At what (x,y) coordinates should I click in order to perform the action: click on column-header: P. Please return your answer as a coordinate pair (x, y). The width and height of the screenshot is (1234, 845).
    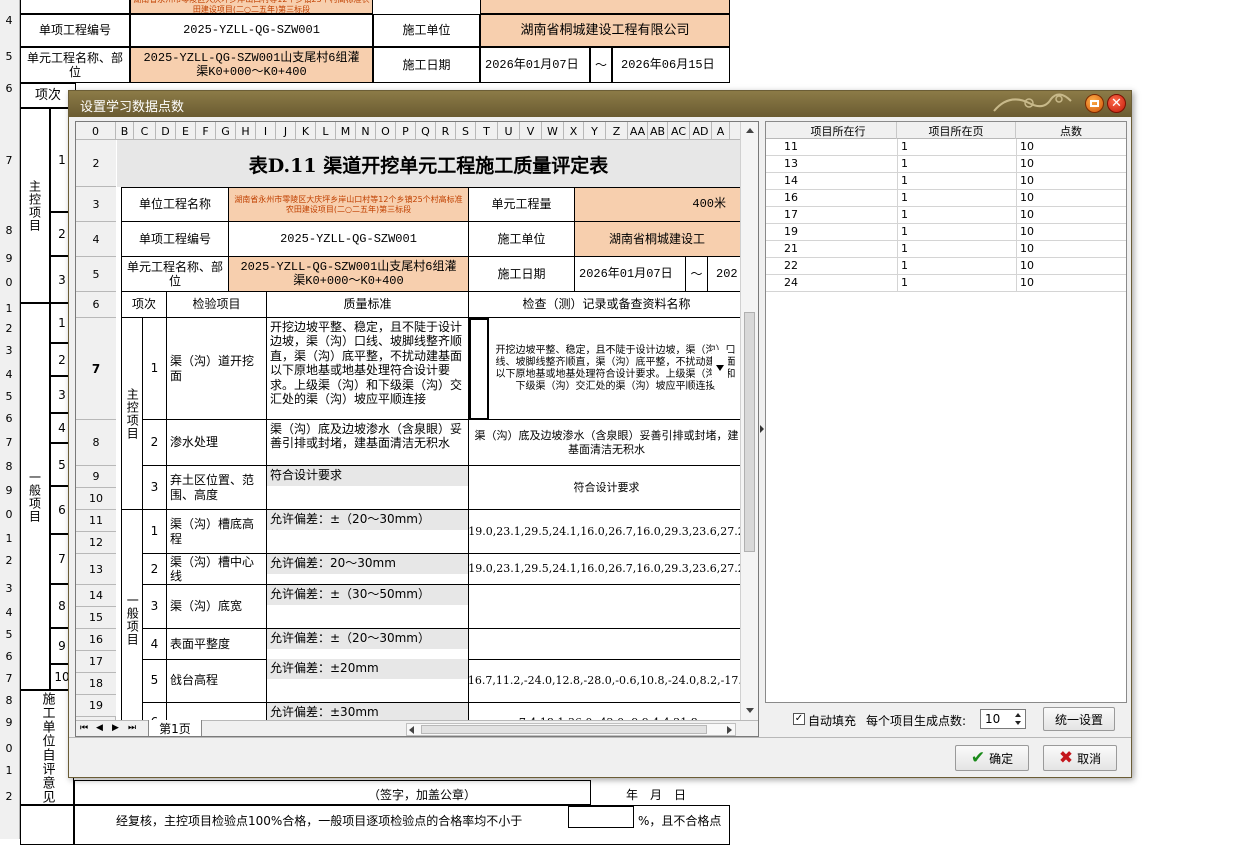
    Looking at the image, I should click on (406, 131).